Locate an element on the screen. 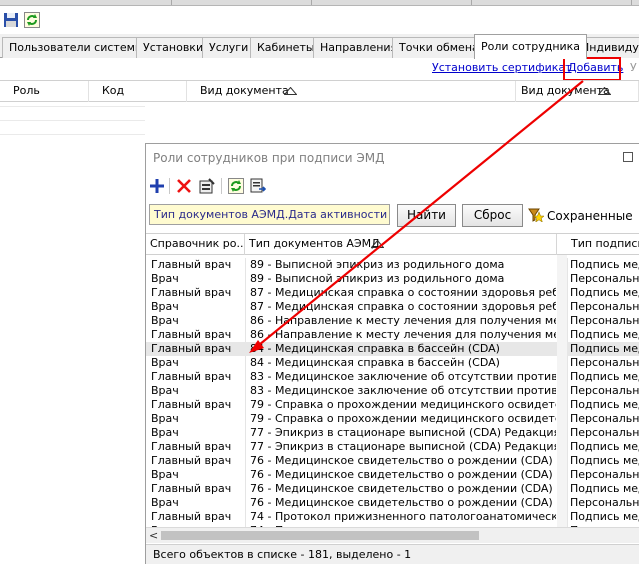  saved-filters-icon is located at coordinates (536, 215).